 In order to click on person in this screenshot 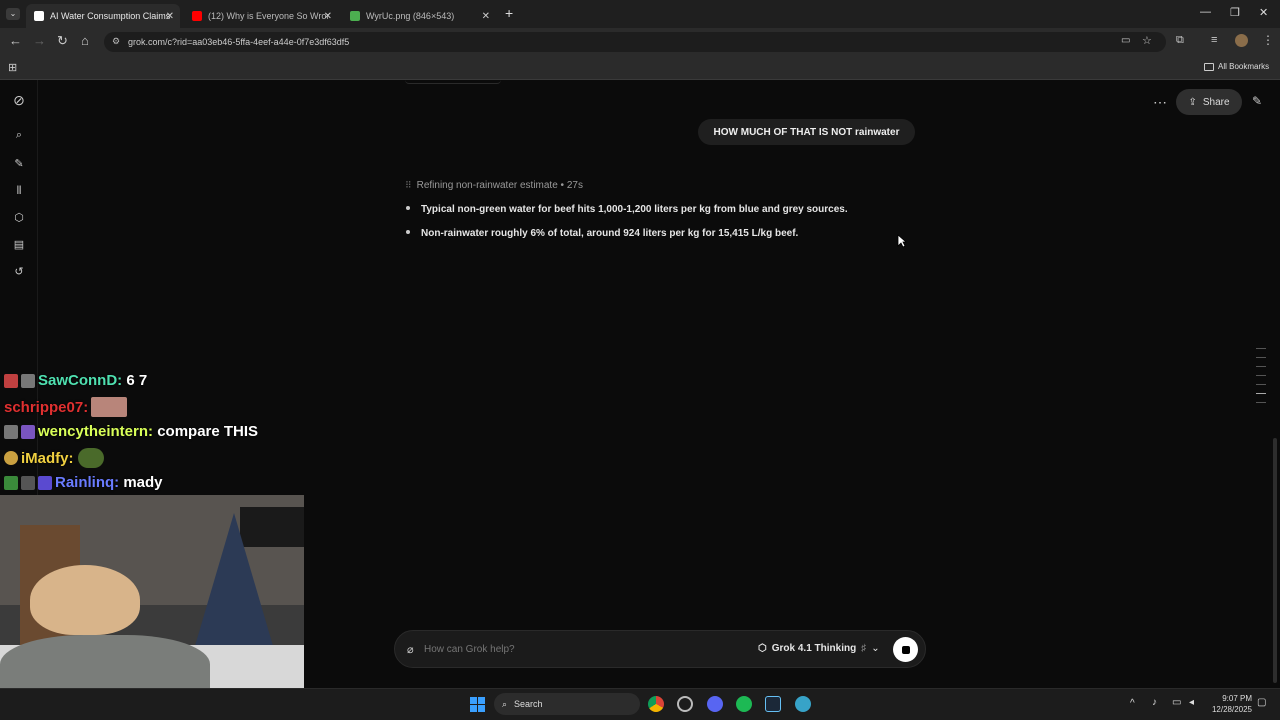, I will do `click(85, 600)`.